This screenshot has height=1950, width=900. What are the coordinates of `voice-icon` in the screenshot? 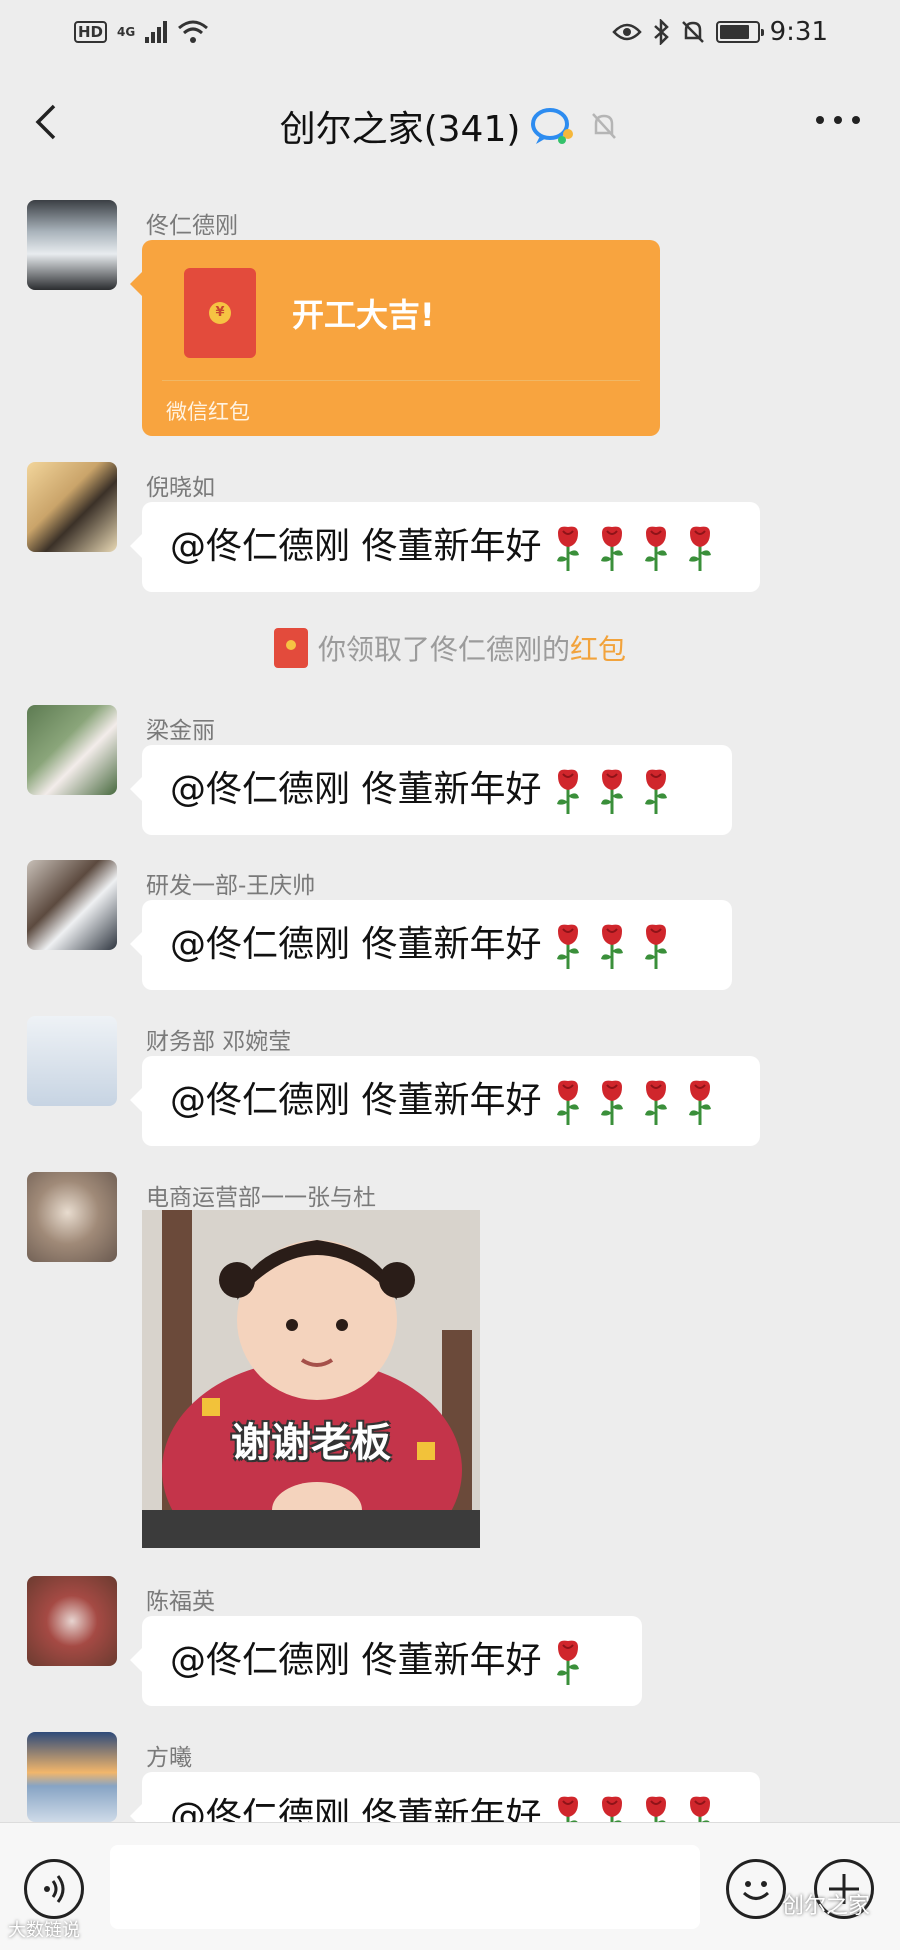 It's located at (54, 1889).